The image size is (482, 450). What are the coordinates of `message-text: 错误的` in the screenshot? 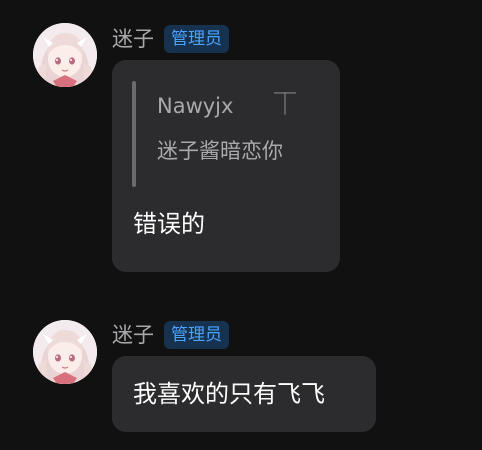 It's located at (169, 224).